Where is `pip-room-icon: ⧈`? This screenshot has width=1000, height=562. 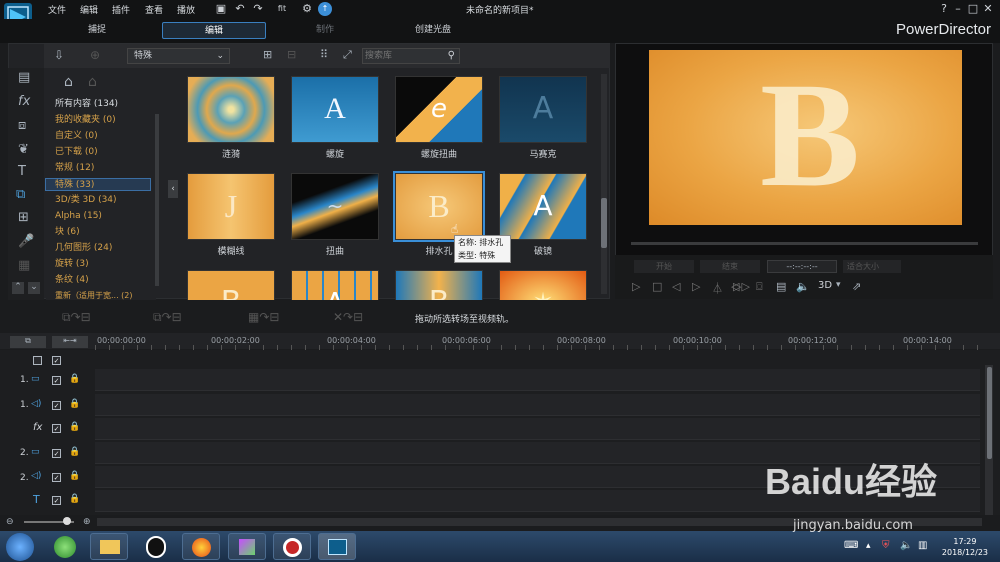
pip-room-icon: ⧈ is located at coordinates (22, 125).